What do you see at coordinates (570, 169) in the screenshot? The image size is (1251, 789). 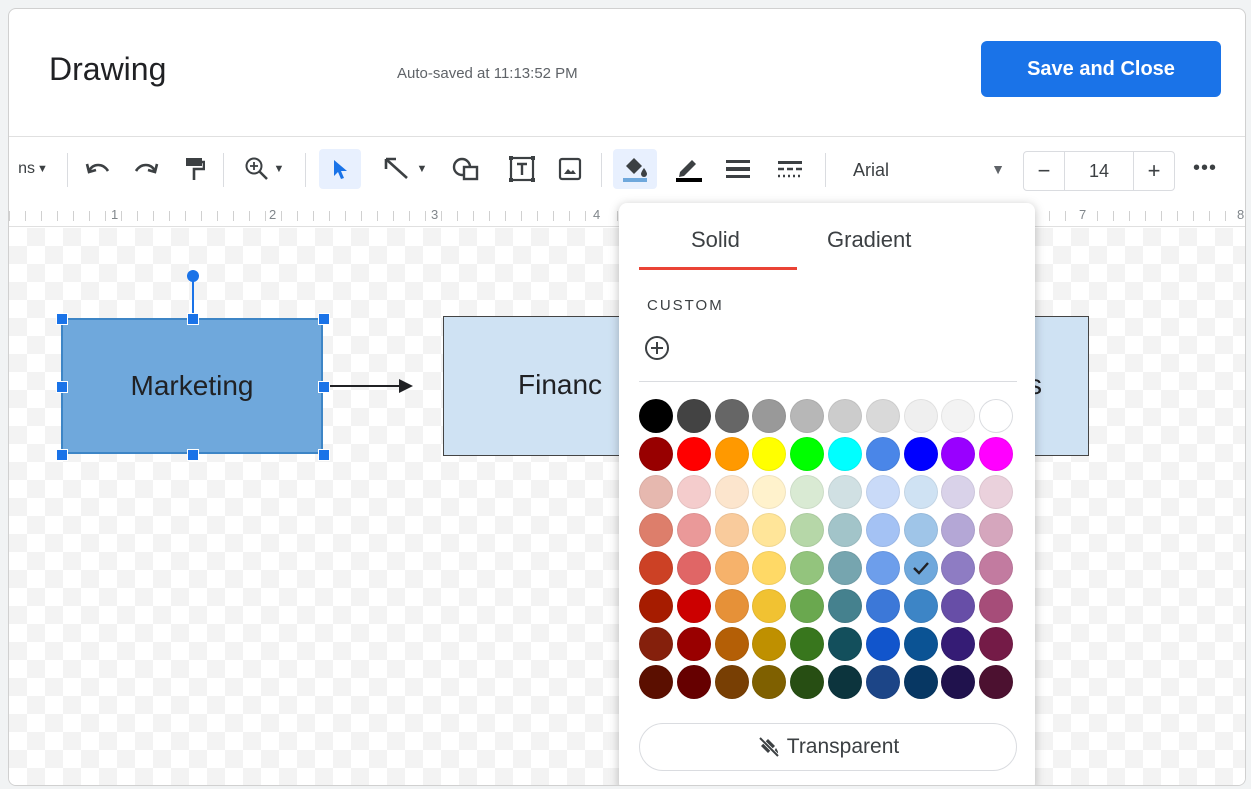 I see `insert-image-button` at bounding box center [570, 169].